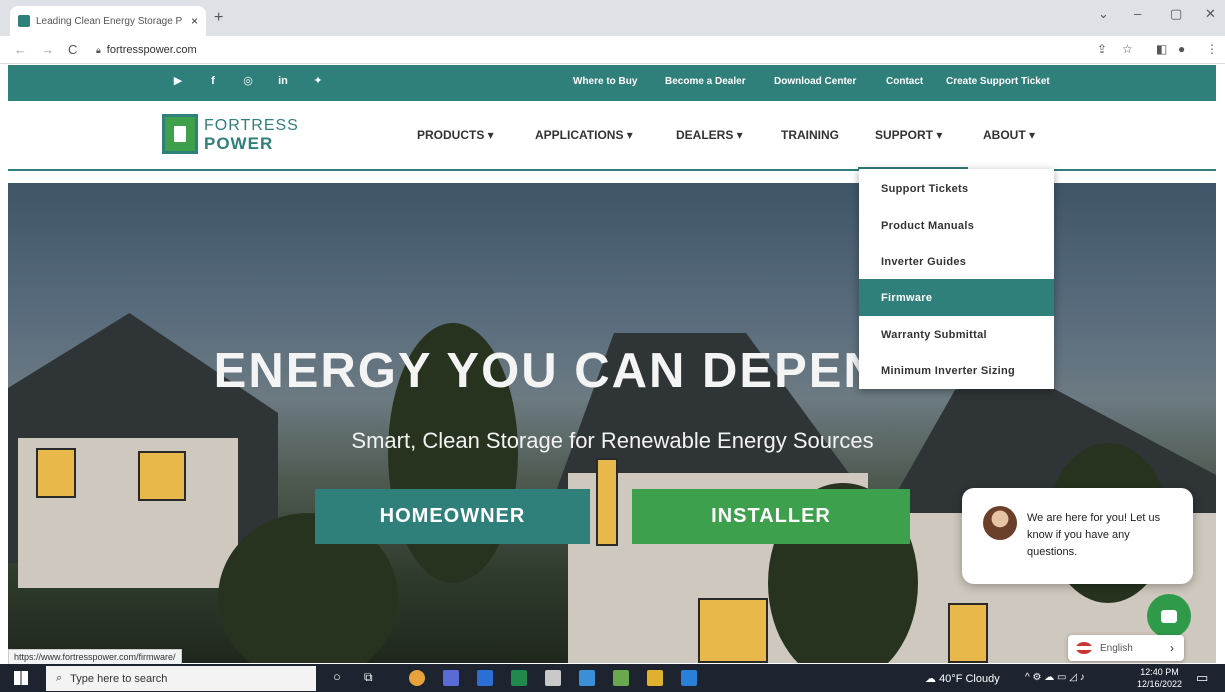 The height and width of the screenshot is (692, 1225). What do you see at coordinates (337, 676) in the screenshot?
I see `cortana-icon: ○` at bounding box center [337, 676].